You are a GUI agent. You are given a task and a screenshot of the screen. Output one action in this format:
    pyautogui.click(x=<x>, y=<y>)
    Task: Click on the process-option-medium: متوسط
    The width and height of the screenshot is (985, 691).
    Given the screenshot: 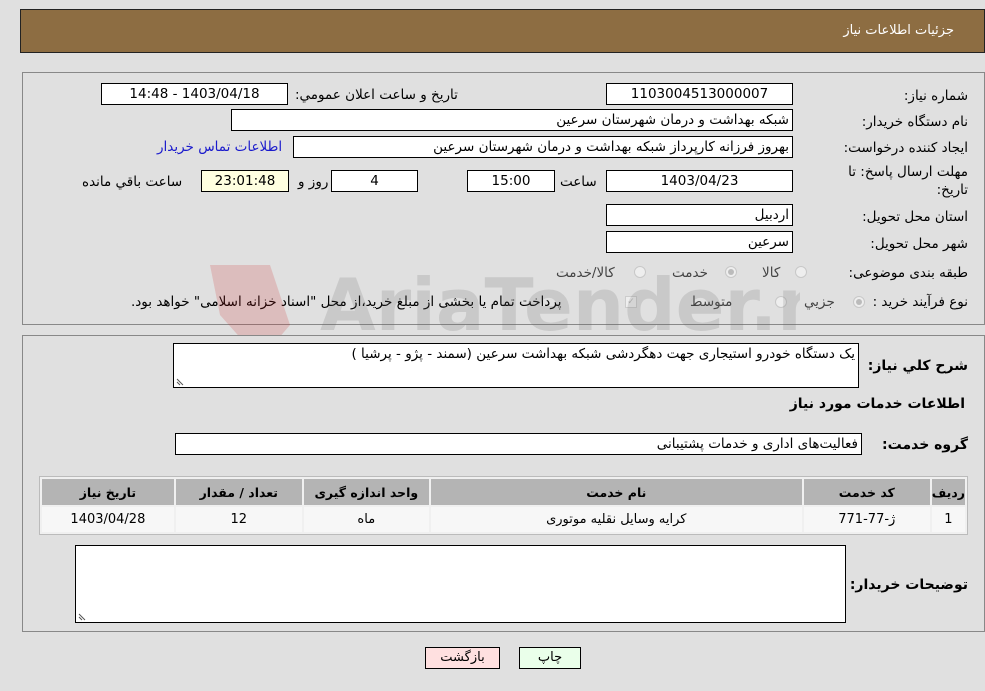 What is the action you would take?
    pyautogui.click(x=711, y=302)
    